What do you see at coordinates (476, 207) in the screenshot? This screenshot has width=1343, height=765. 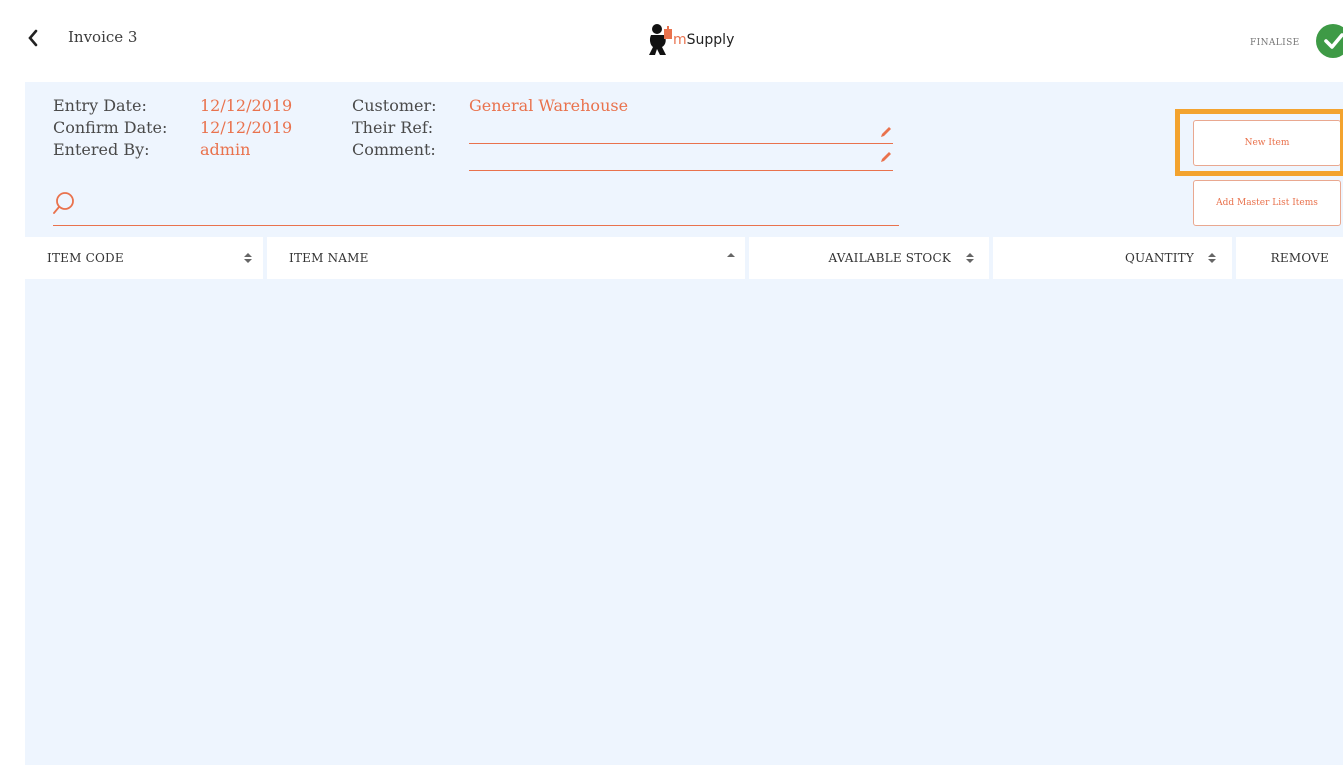 I see `search-input` at bounding box center [476, 207].